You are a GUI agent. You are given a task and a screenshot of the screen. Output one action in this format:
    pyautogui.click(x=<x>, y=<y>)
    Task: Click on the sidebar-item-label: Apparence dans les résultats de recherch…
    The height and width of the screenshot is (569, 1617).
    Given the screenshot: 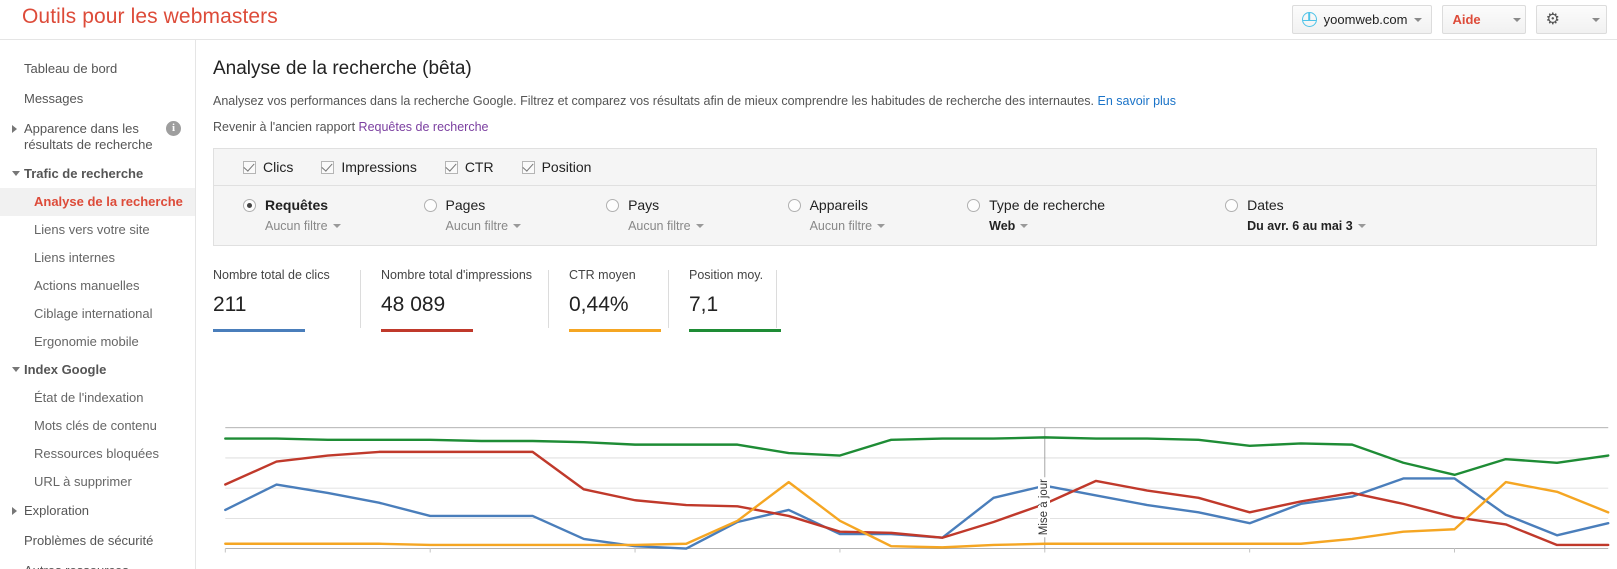 What is the action you would take?
    pyautogui.click(x=88, y=136)
    